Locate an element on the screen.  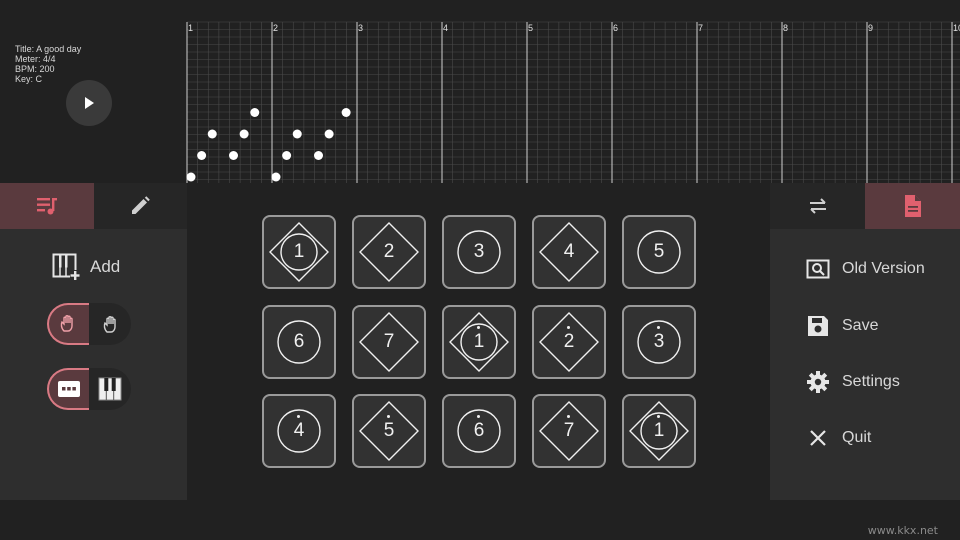
tab-edit is located at coordinates (140, 206).